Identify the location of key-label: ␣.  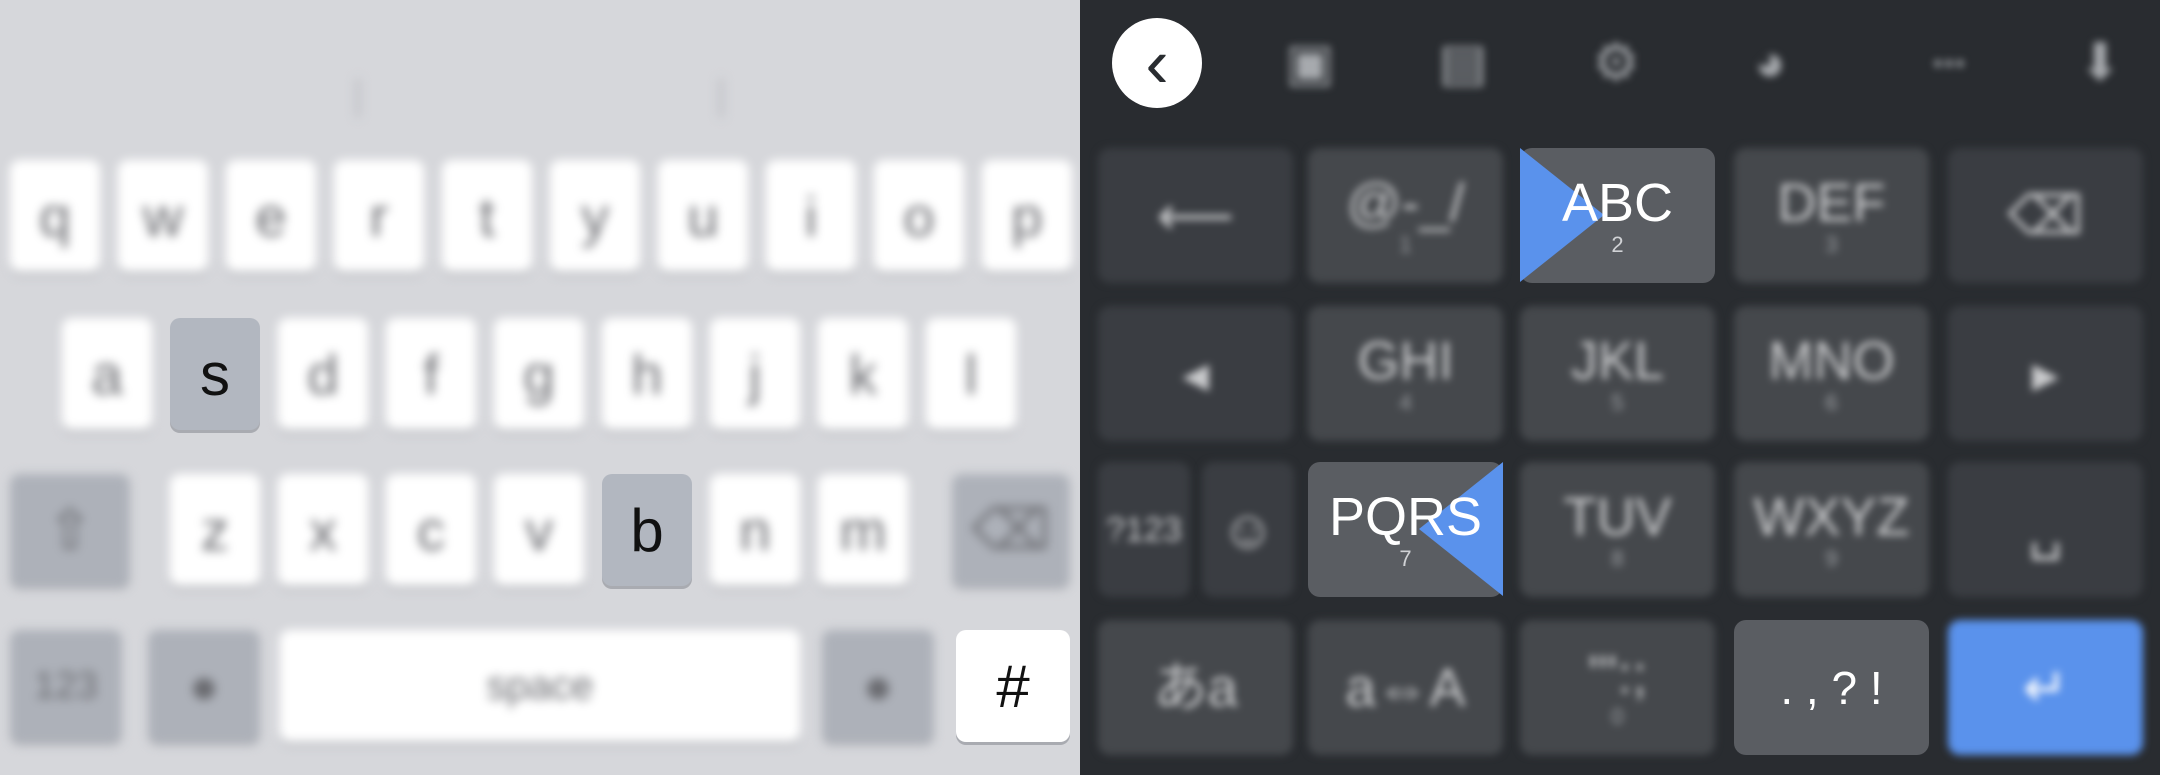
(2045, 529).